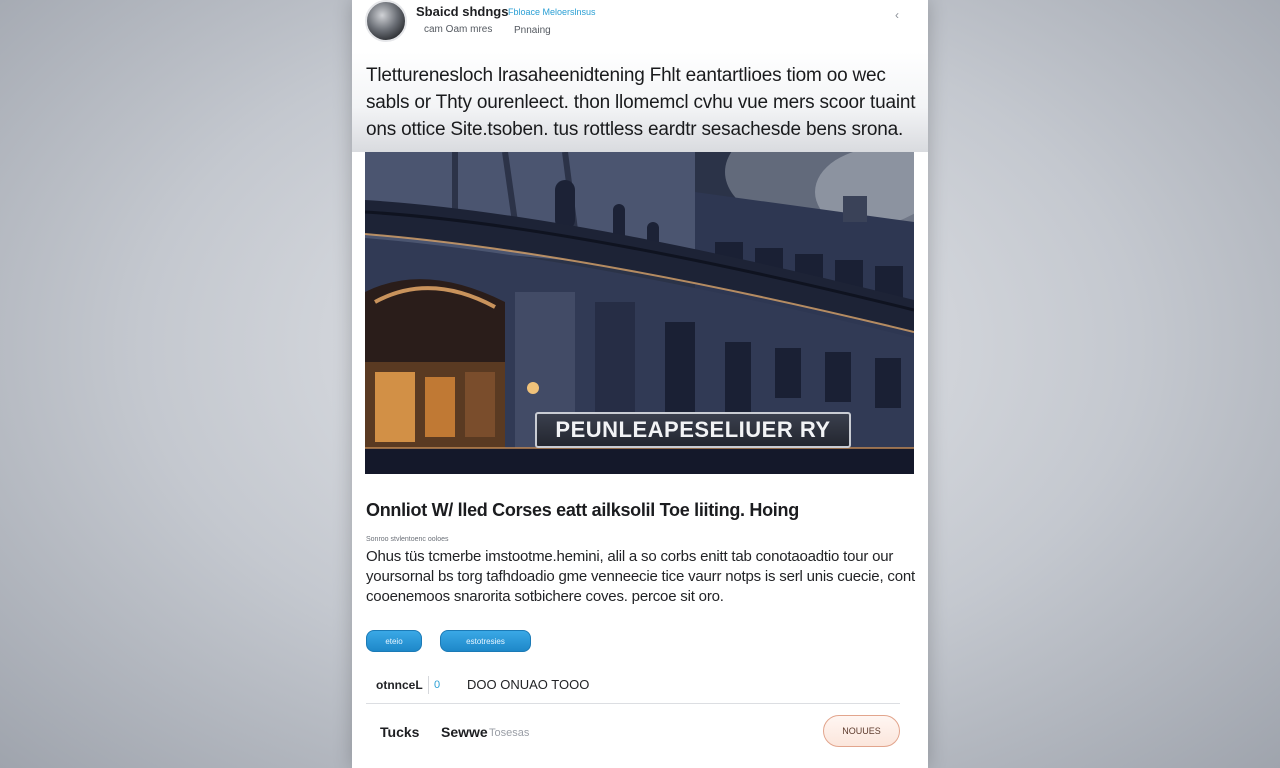 This screenshot has height=768, width=1280. What do you see at coordinates (399, 685) in the screenshot?
I see `stat-label: otnnceL` at bounding box center [399, 685].